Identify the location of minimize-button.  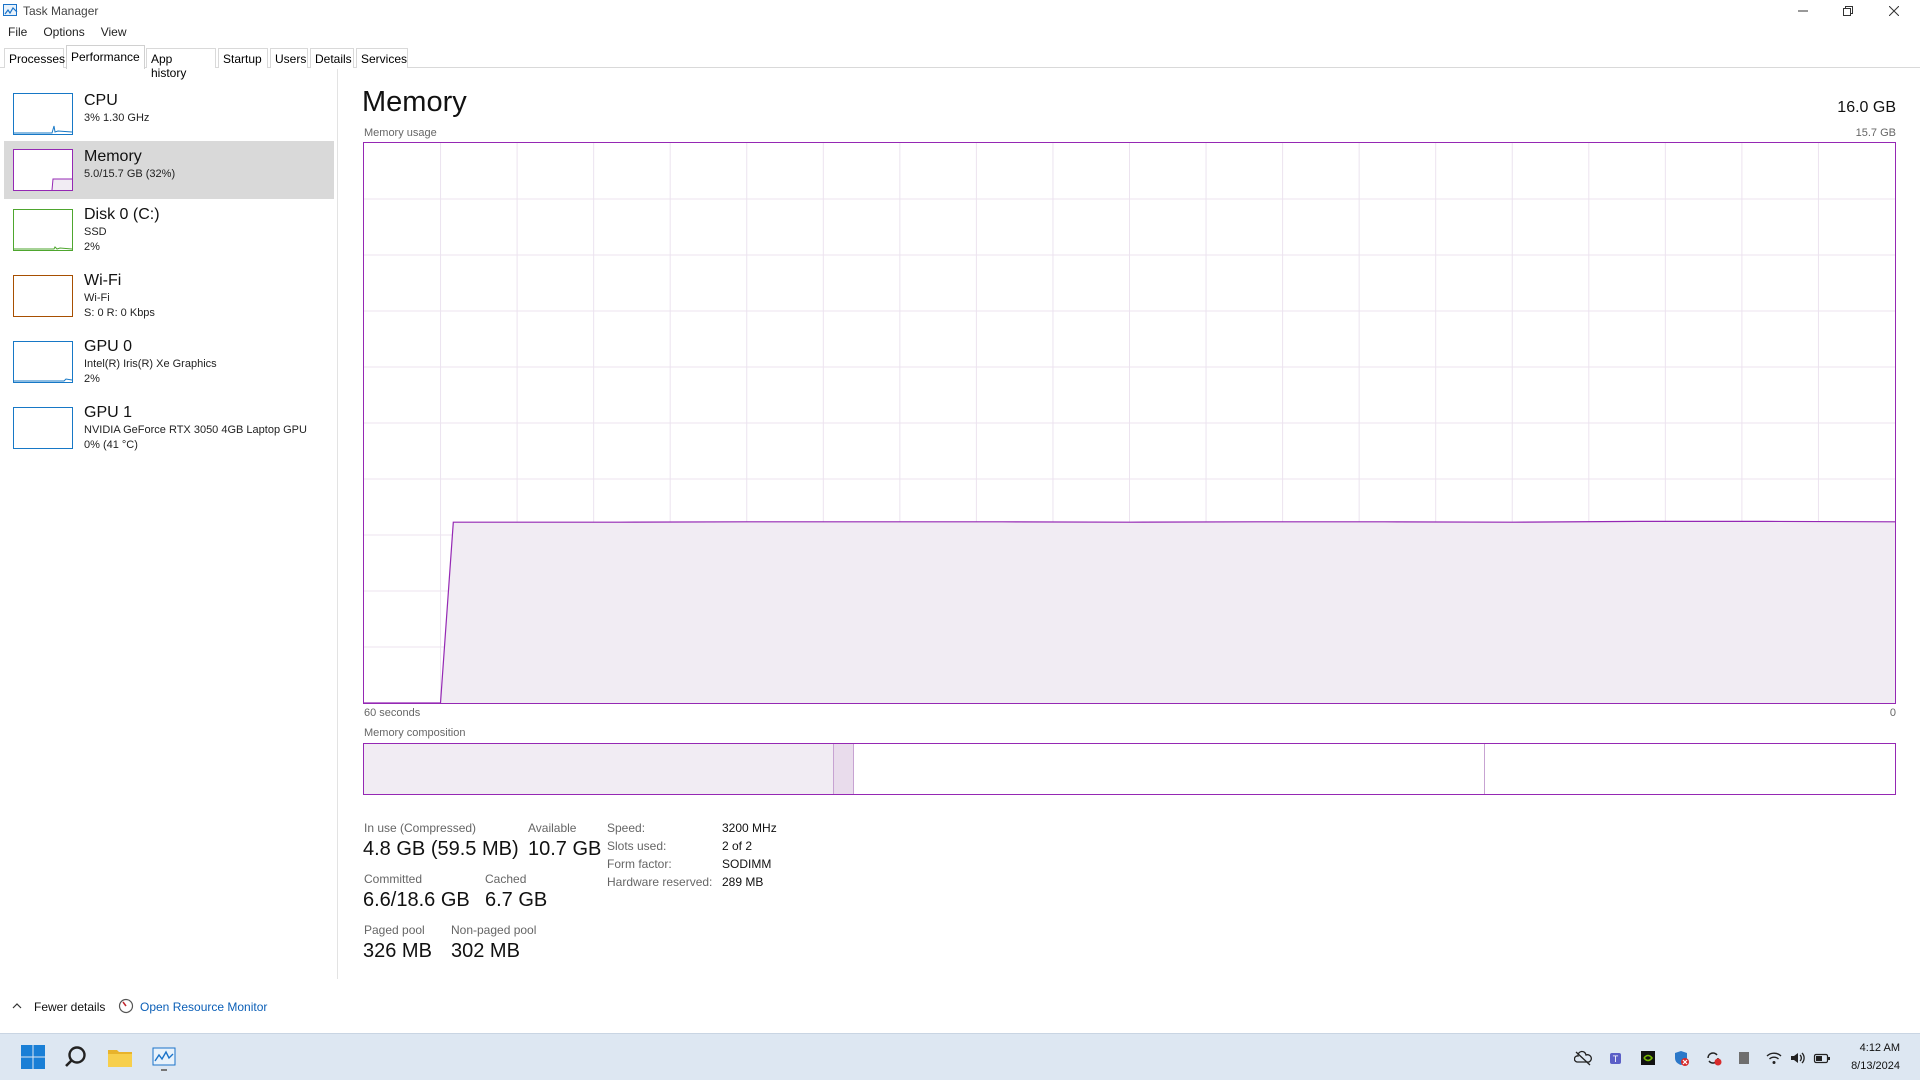
(1803, 11).